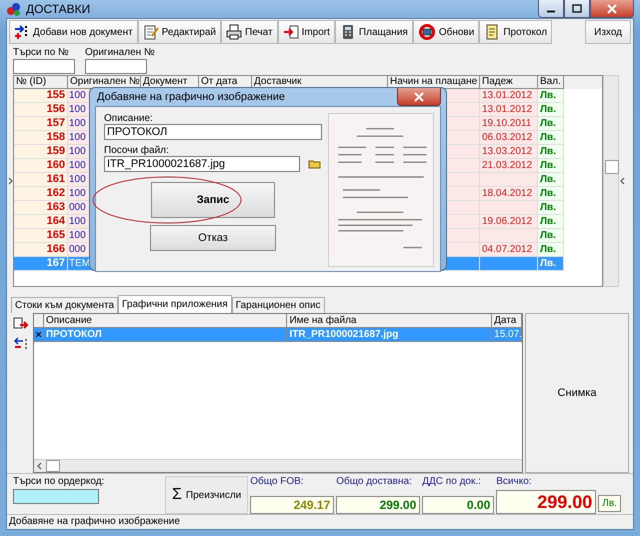  Describe the element at coordinates (306, 32) in the screenshot. I see `toolbar-button: Import` at that location.